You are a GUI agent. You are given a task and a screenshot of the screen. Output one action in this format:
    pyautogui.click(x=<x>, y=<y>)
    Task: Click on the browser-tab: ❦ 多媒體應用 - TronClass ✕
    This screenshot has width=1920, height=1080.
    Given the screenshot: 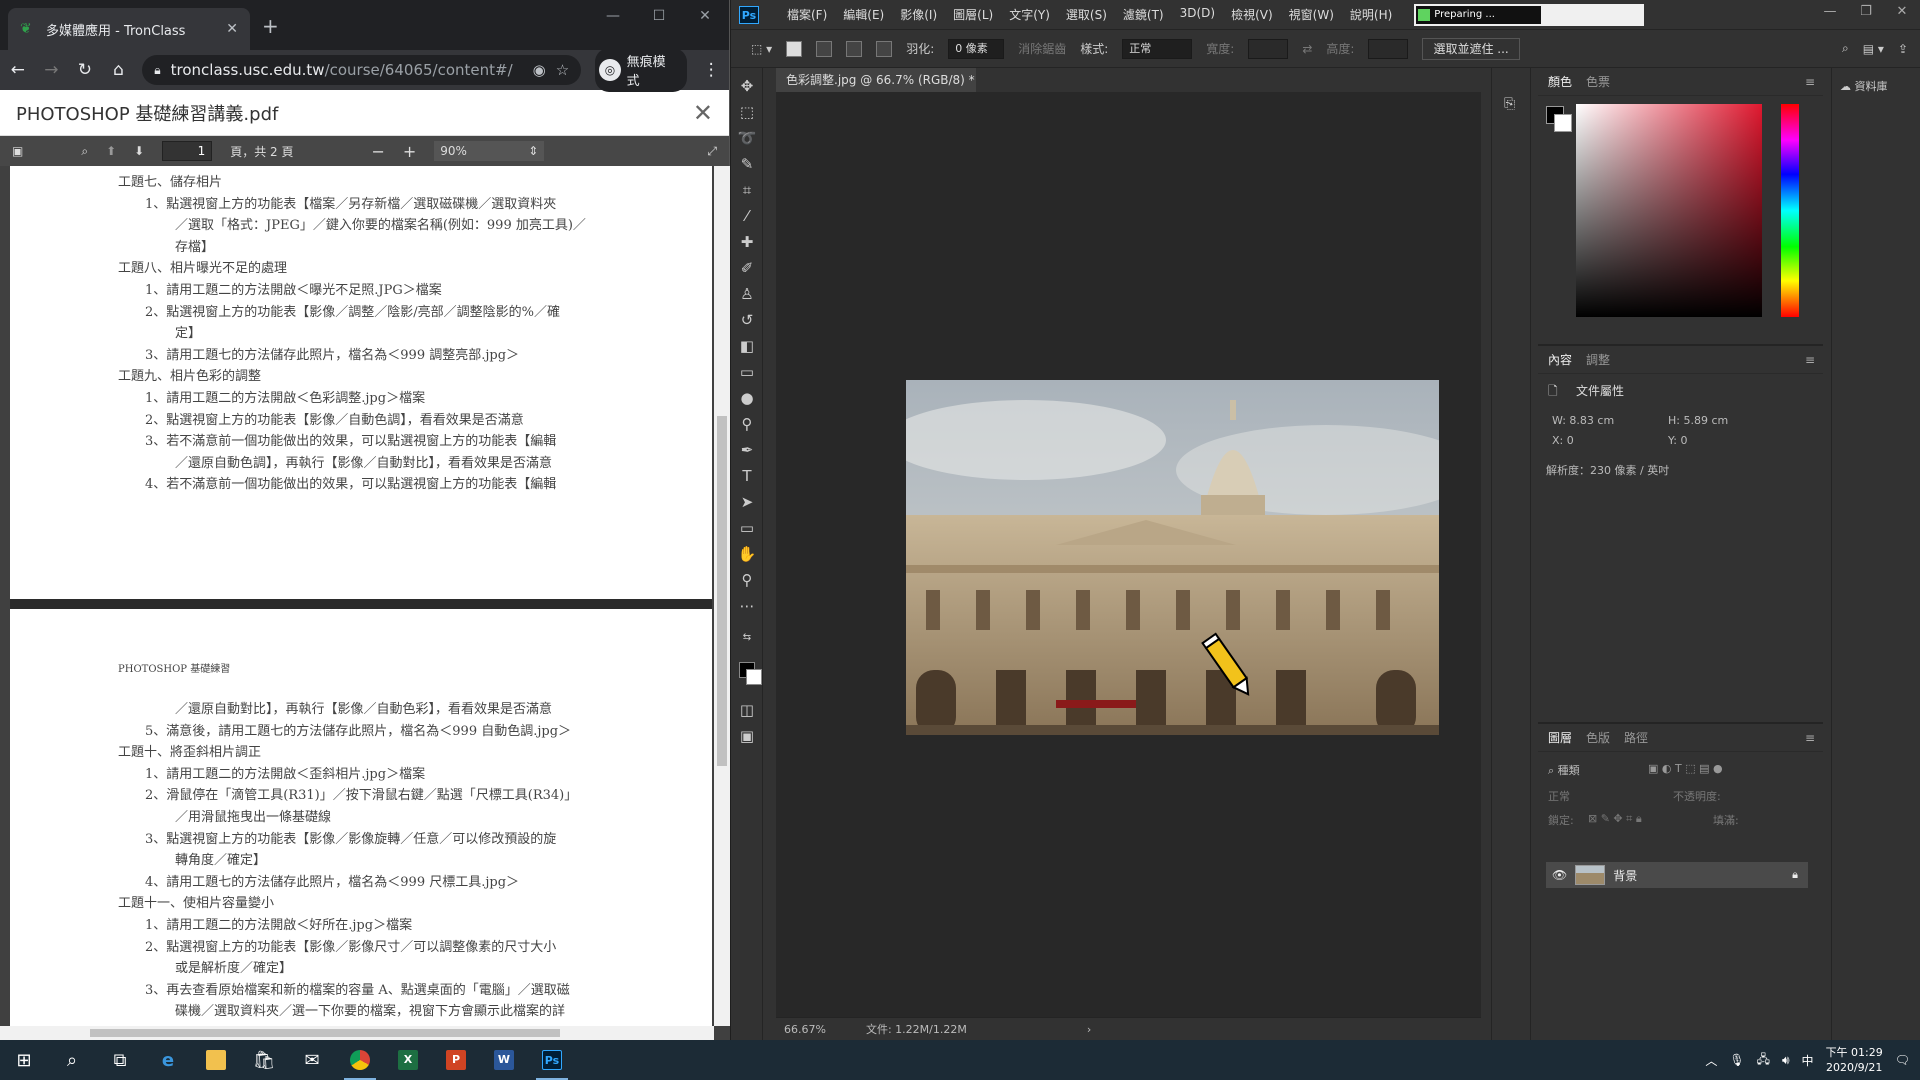 What is the action you would take?
    pyautogui.click(x=129, y=29)
    